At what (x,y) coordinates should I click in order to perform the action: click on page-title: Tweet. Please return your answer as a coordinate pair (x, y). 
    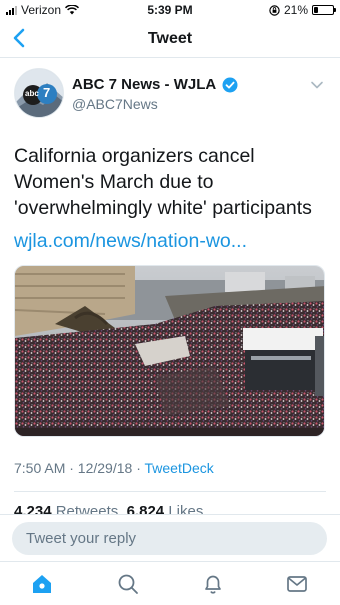
    Looking at the image, I should click on (170, 38).